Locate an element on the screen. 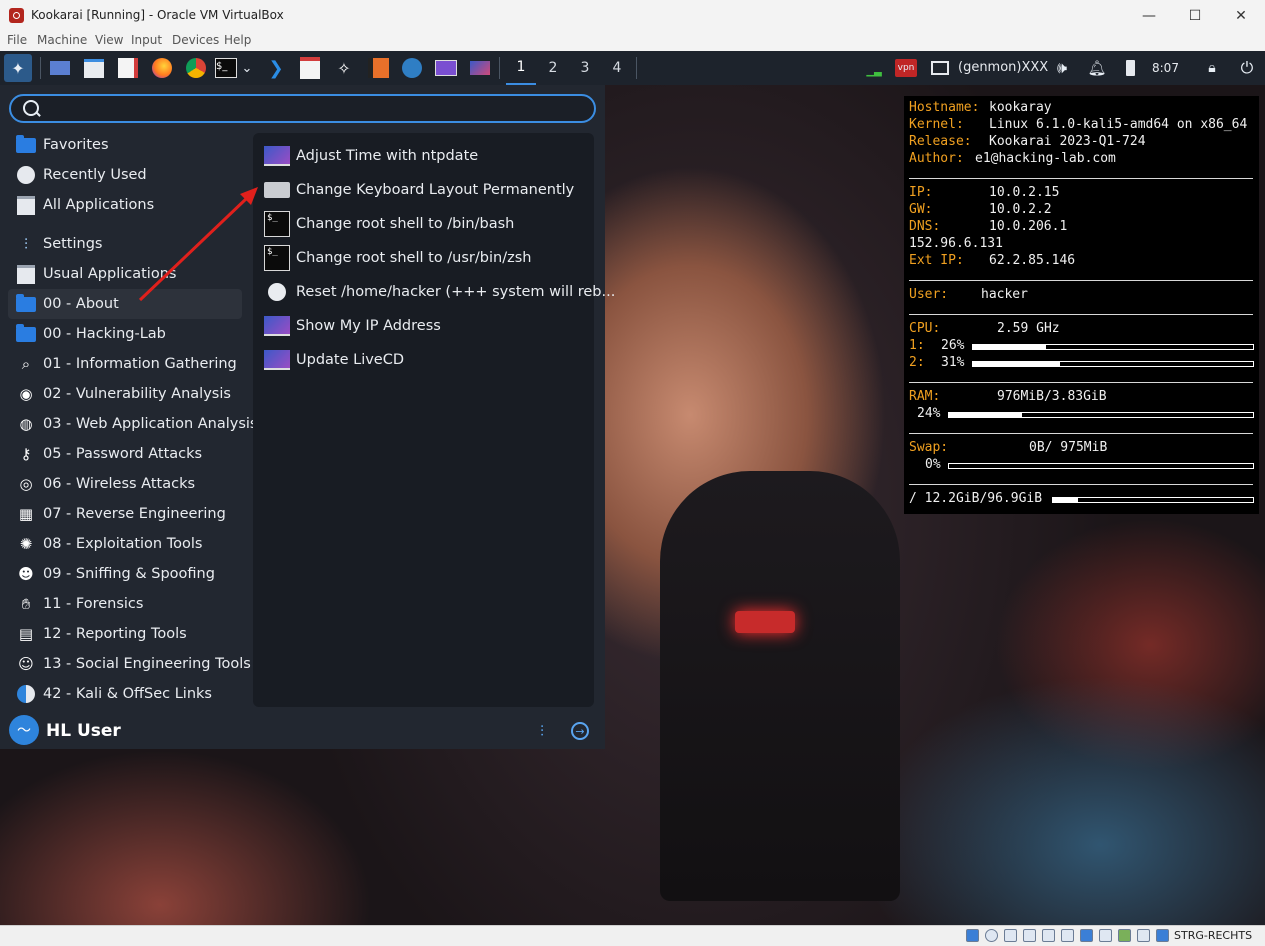 This screenshot has height=946, width=1265. conky-dns-secondary: 152.96.6.131 is located at coordinates (956, 243).